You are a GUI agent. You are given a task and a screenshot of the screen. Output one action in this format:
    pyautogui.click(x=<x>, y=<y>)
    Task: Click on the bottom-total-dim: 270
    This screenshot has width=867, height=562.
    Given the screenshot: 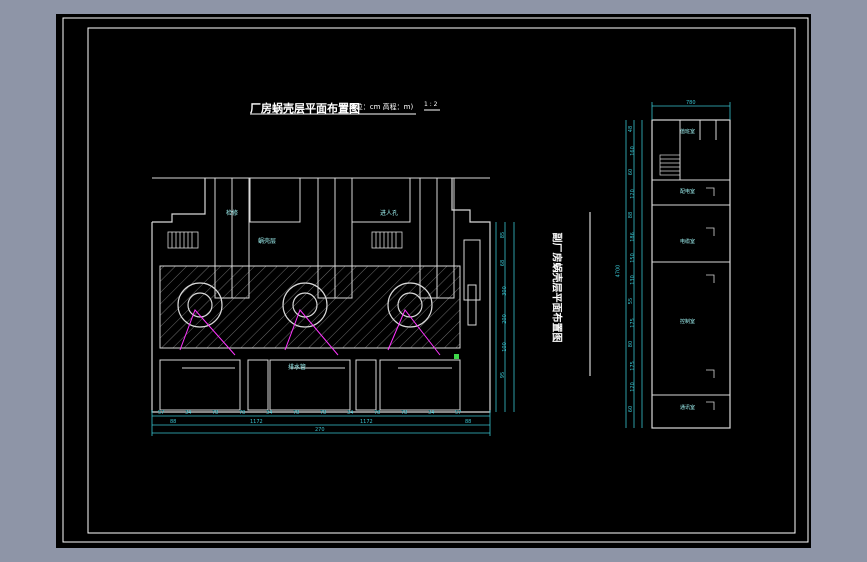 What is the action you would take?
    pyautogui.click(x=320, y=430)
    